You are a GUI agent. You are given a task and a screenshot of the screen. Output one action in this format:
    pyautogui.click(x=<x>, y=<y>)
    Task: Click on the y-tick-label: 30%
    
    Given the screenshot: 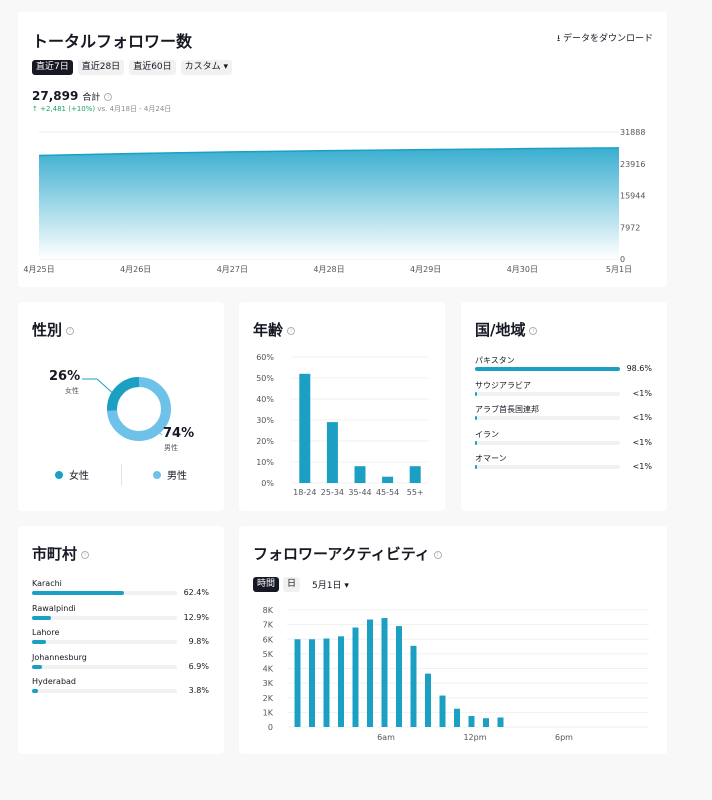 What is the action you would take?
    pyautogui.click(x=265, y=420)
    